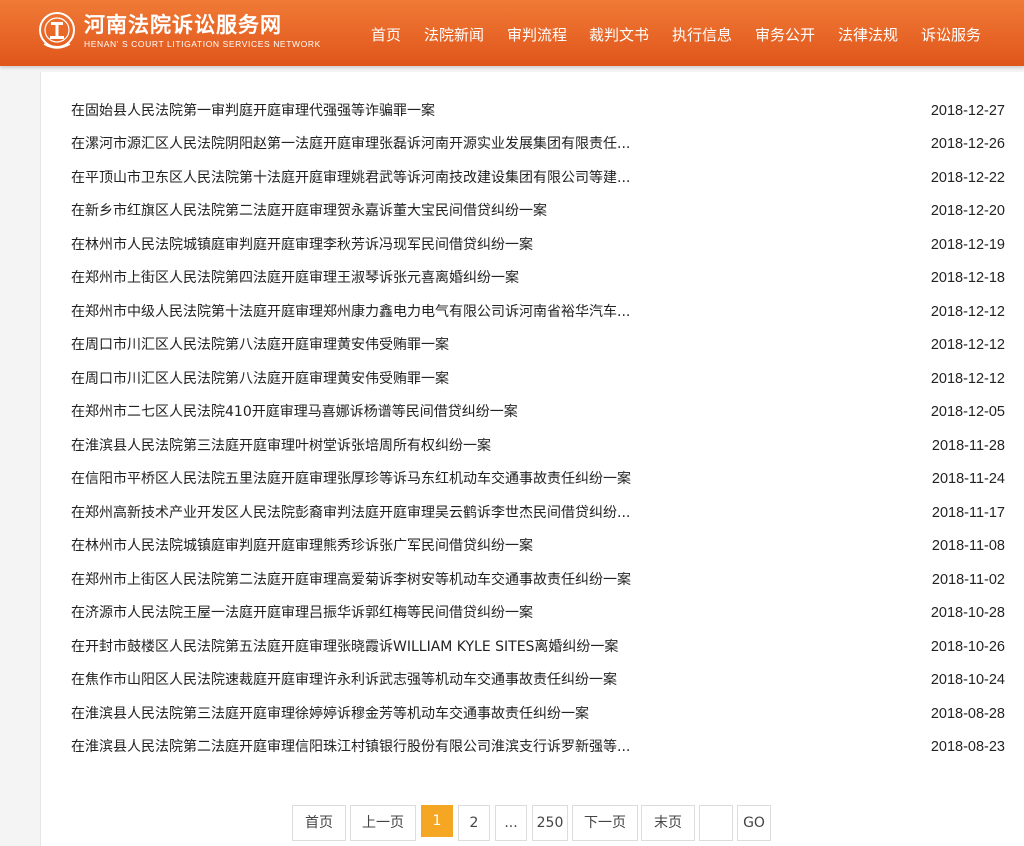 The width and height of the screenshot is (1024, 846). I want to click on case-title: 在郑州市二七区人民法院410开庭审理马喜娜诉杨谱等民间借贷纠纷一案, so click(294, 412).